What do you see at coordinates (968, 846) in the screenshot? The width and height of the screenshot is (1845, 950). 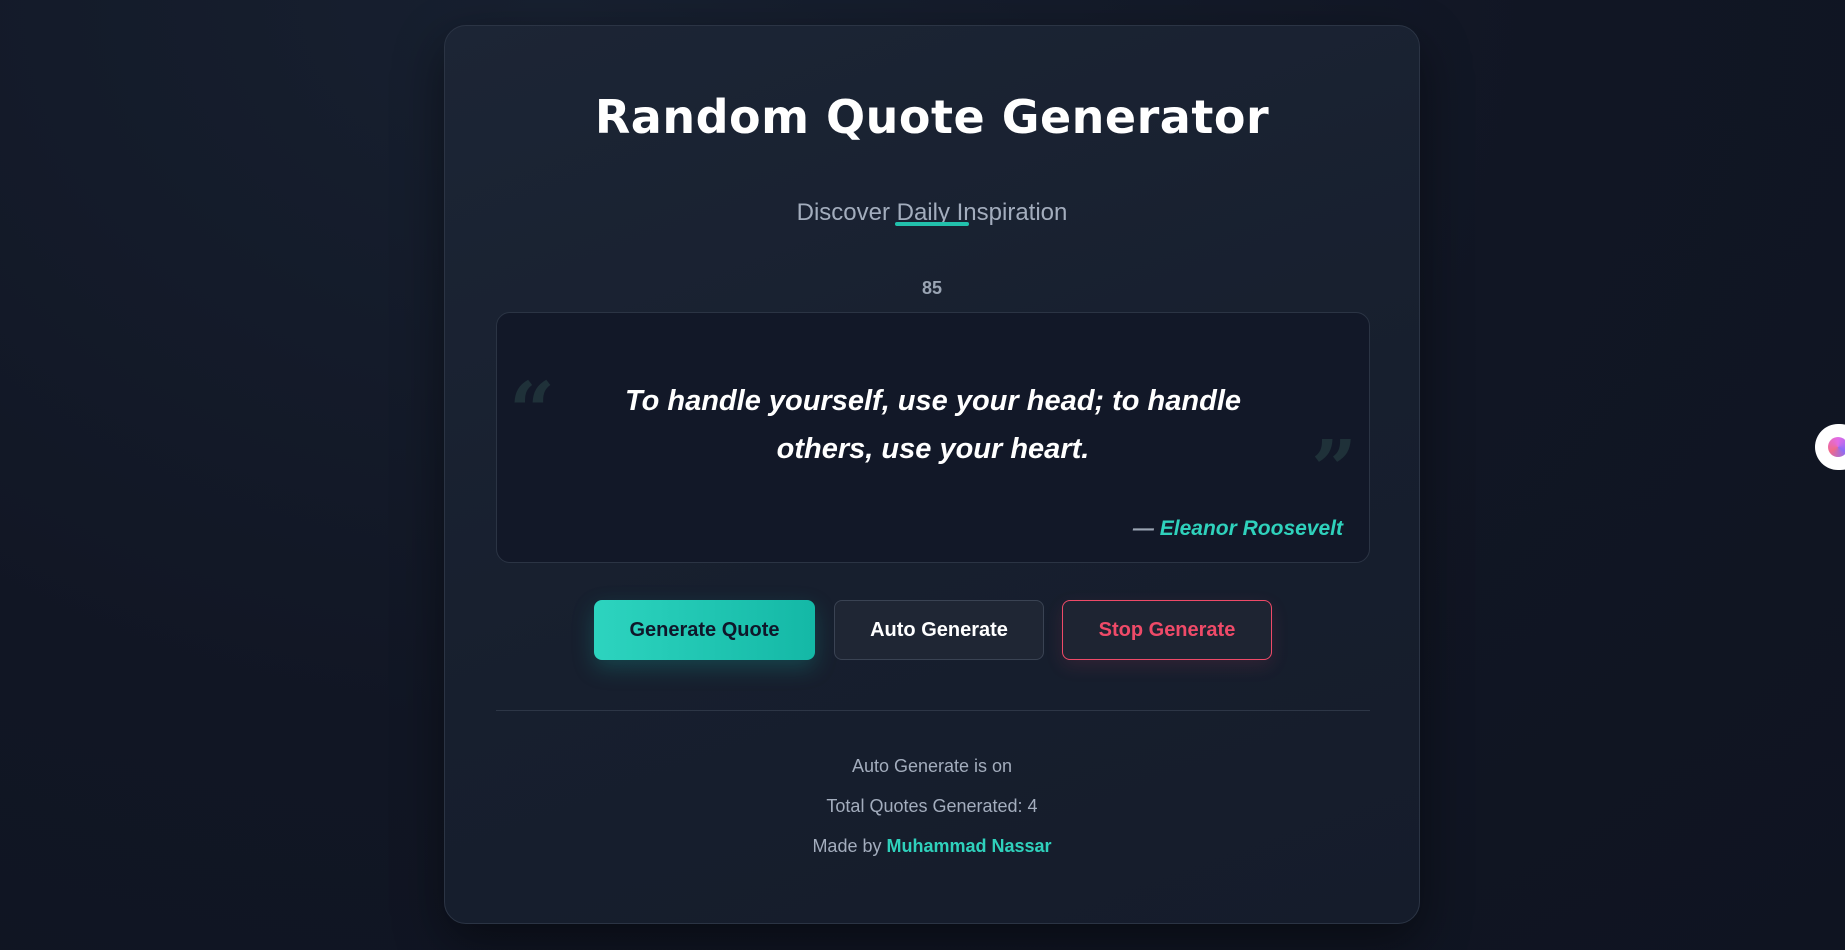 I see `author-credit-link: Muhammad Nassar` at bounding box center [968, 846].